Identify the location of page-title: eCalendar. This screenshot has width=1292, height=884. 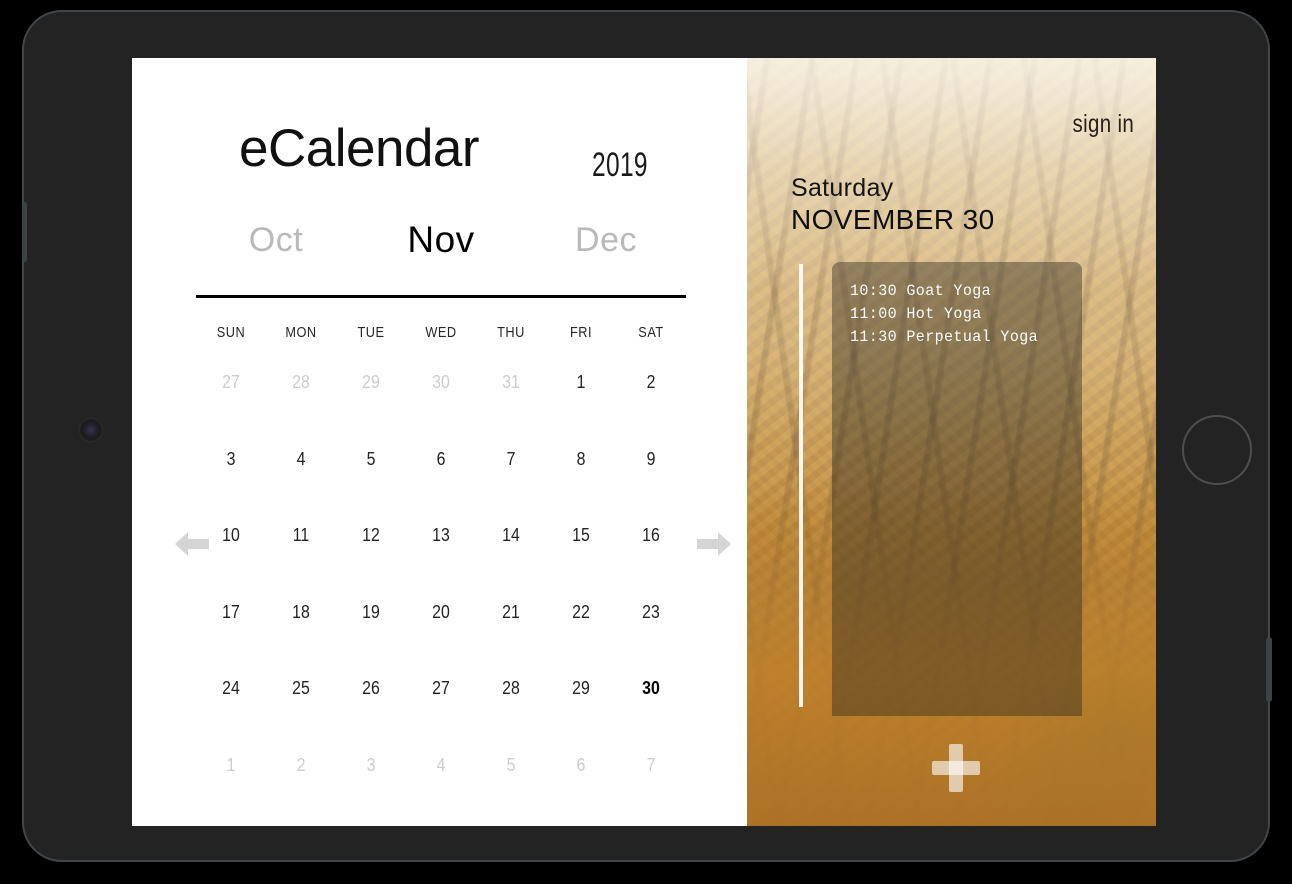
(359, 148).